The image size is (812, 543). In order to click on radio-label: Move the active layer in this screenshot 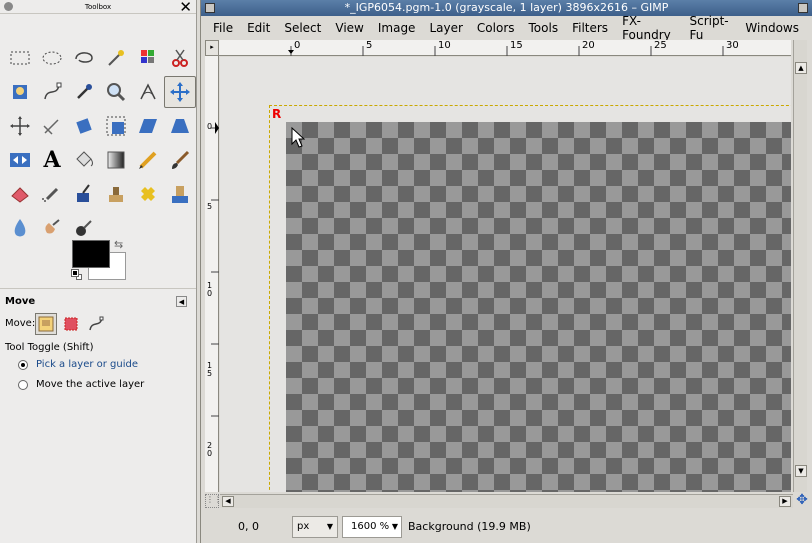, I will do `click(90, 384)`.